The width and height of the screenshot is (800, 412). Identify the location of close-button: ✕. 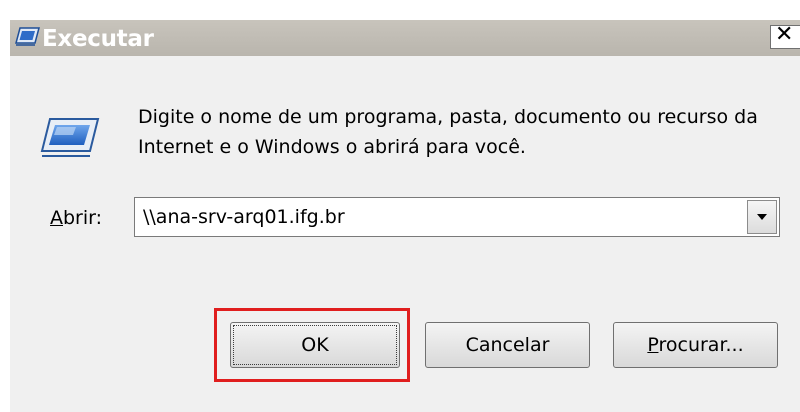
(785, 35).